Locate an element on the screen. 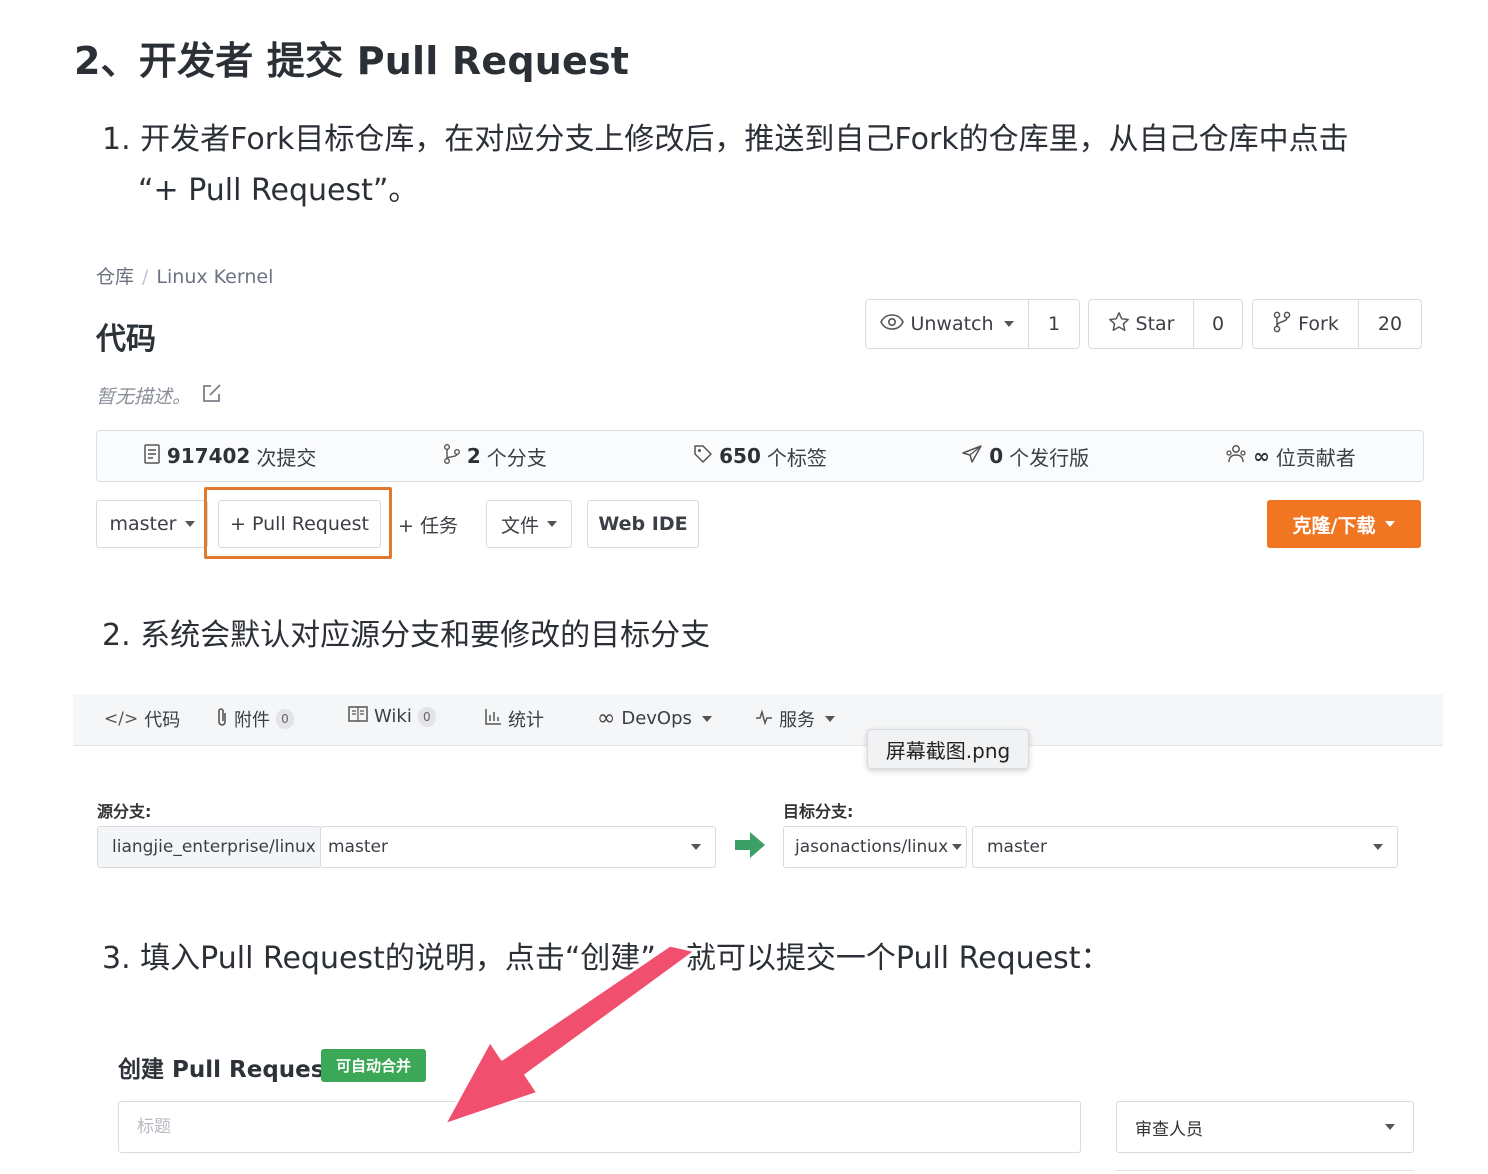 The image size is (1488, 1174). reviewer-select: 审查人员 is located at coordinates (1265, 1127).